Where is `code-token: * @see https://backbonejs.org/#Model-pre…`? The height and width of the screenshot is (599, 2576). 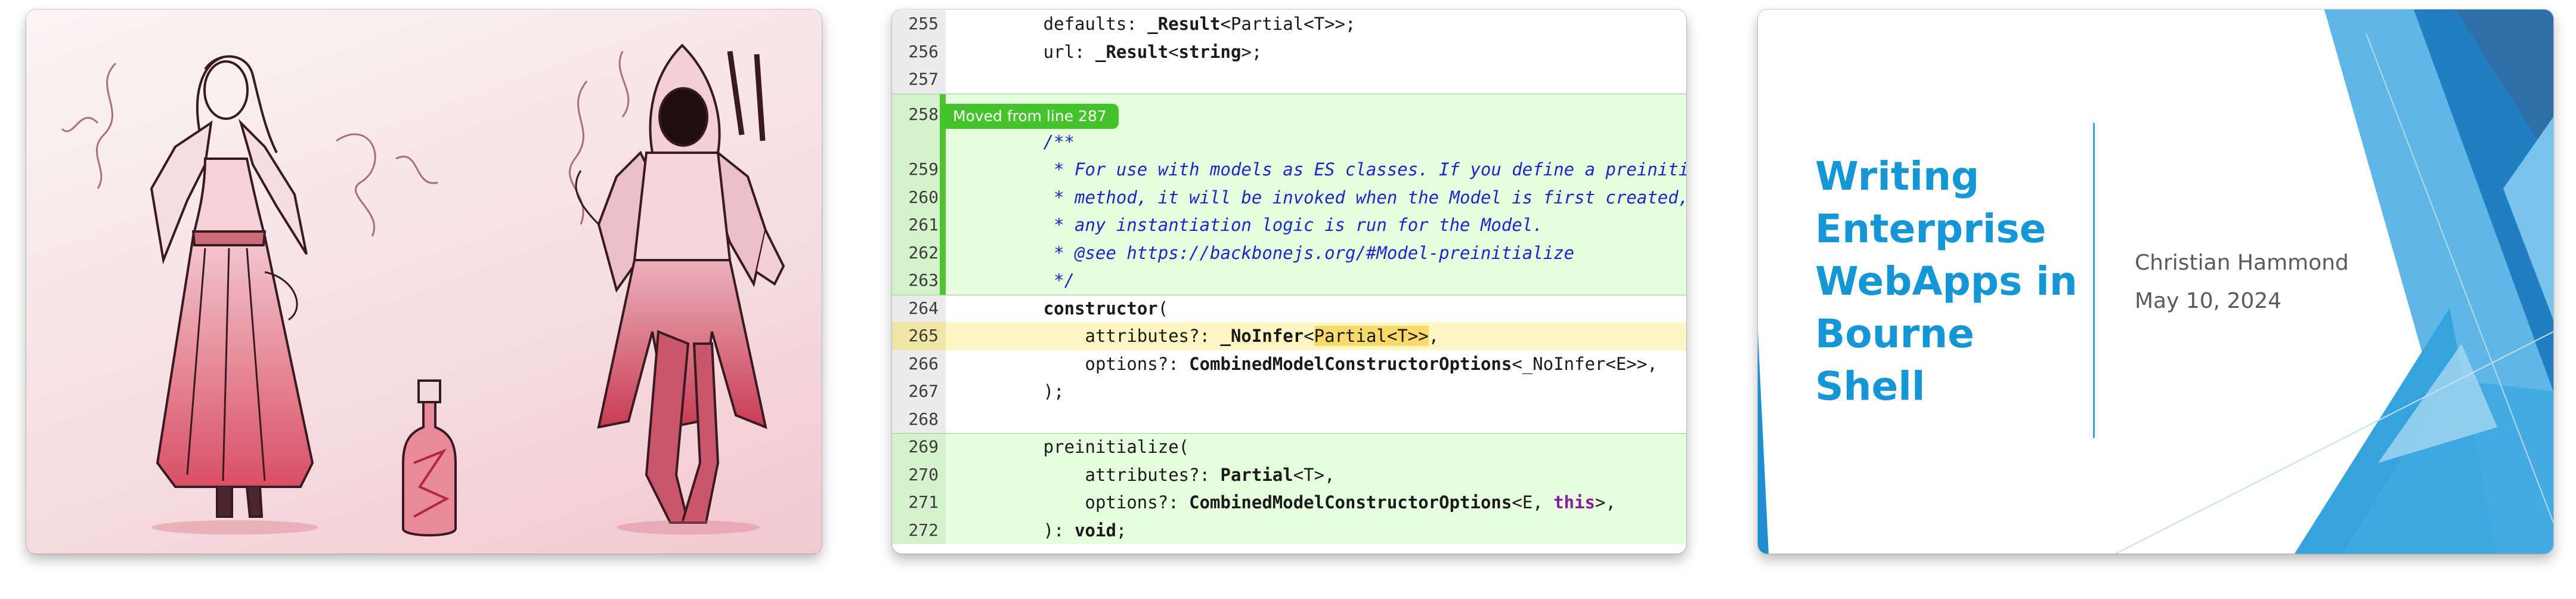 code-token: * @see https://backbonejs.org/#Model-pre… is located at coordinates (1267, 253).